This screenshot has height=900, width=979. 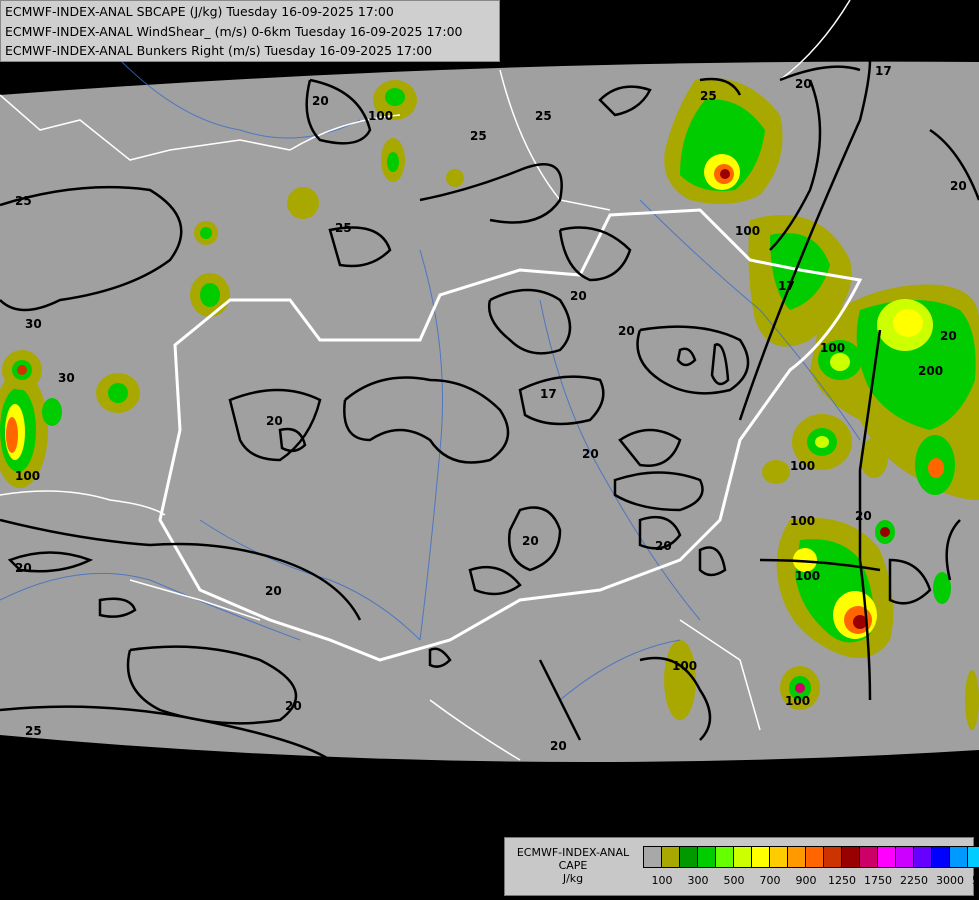 I want to click on legend-color-bar, so click(x=811, y=857).